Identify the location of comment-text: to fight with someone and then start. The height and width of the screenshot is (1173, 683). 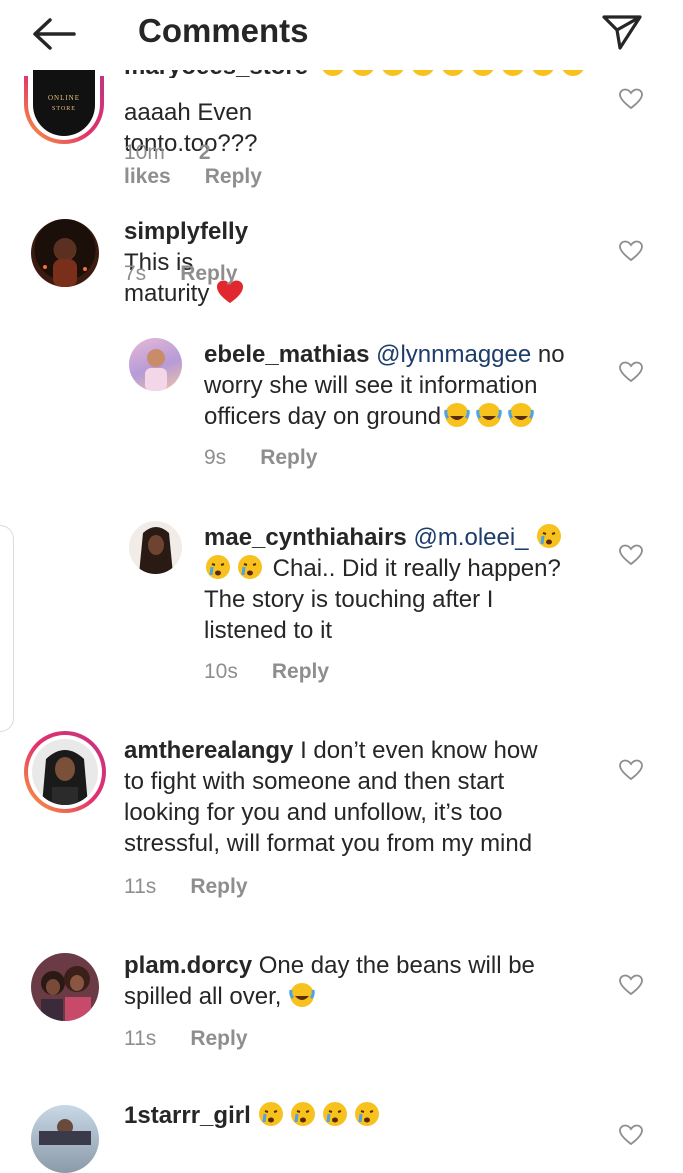
(314, 781).